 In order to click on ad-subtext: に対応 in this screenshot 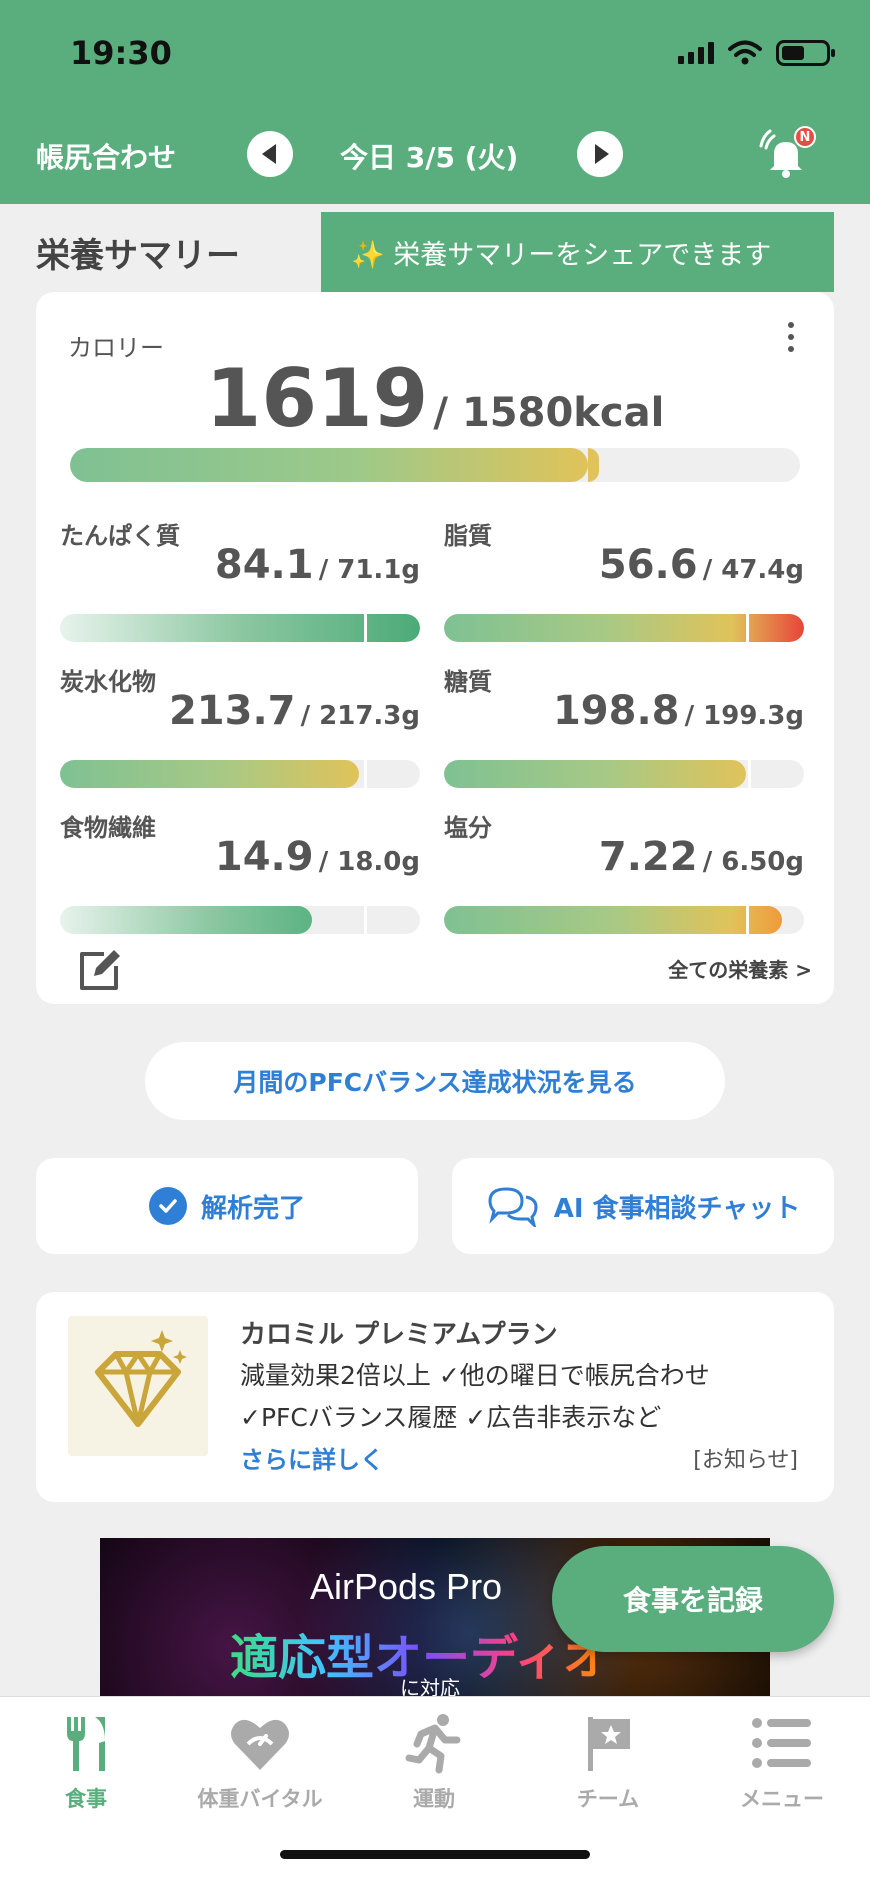, I will do `click(430, 1686)`.